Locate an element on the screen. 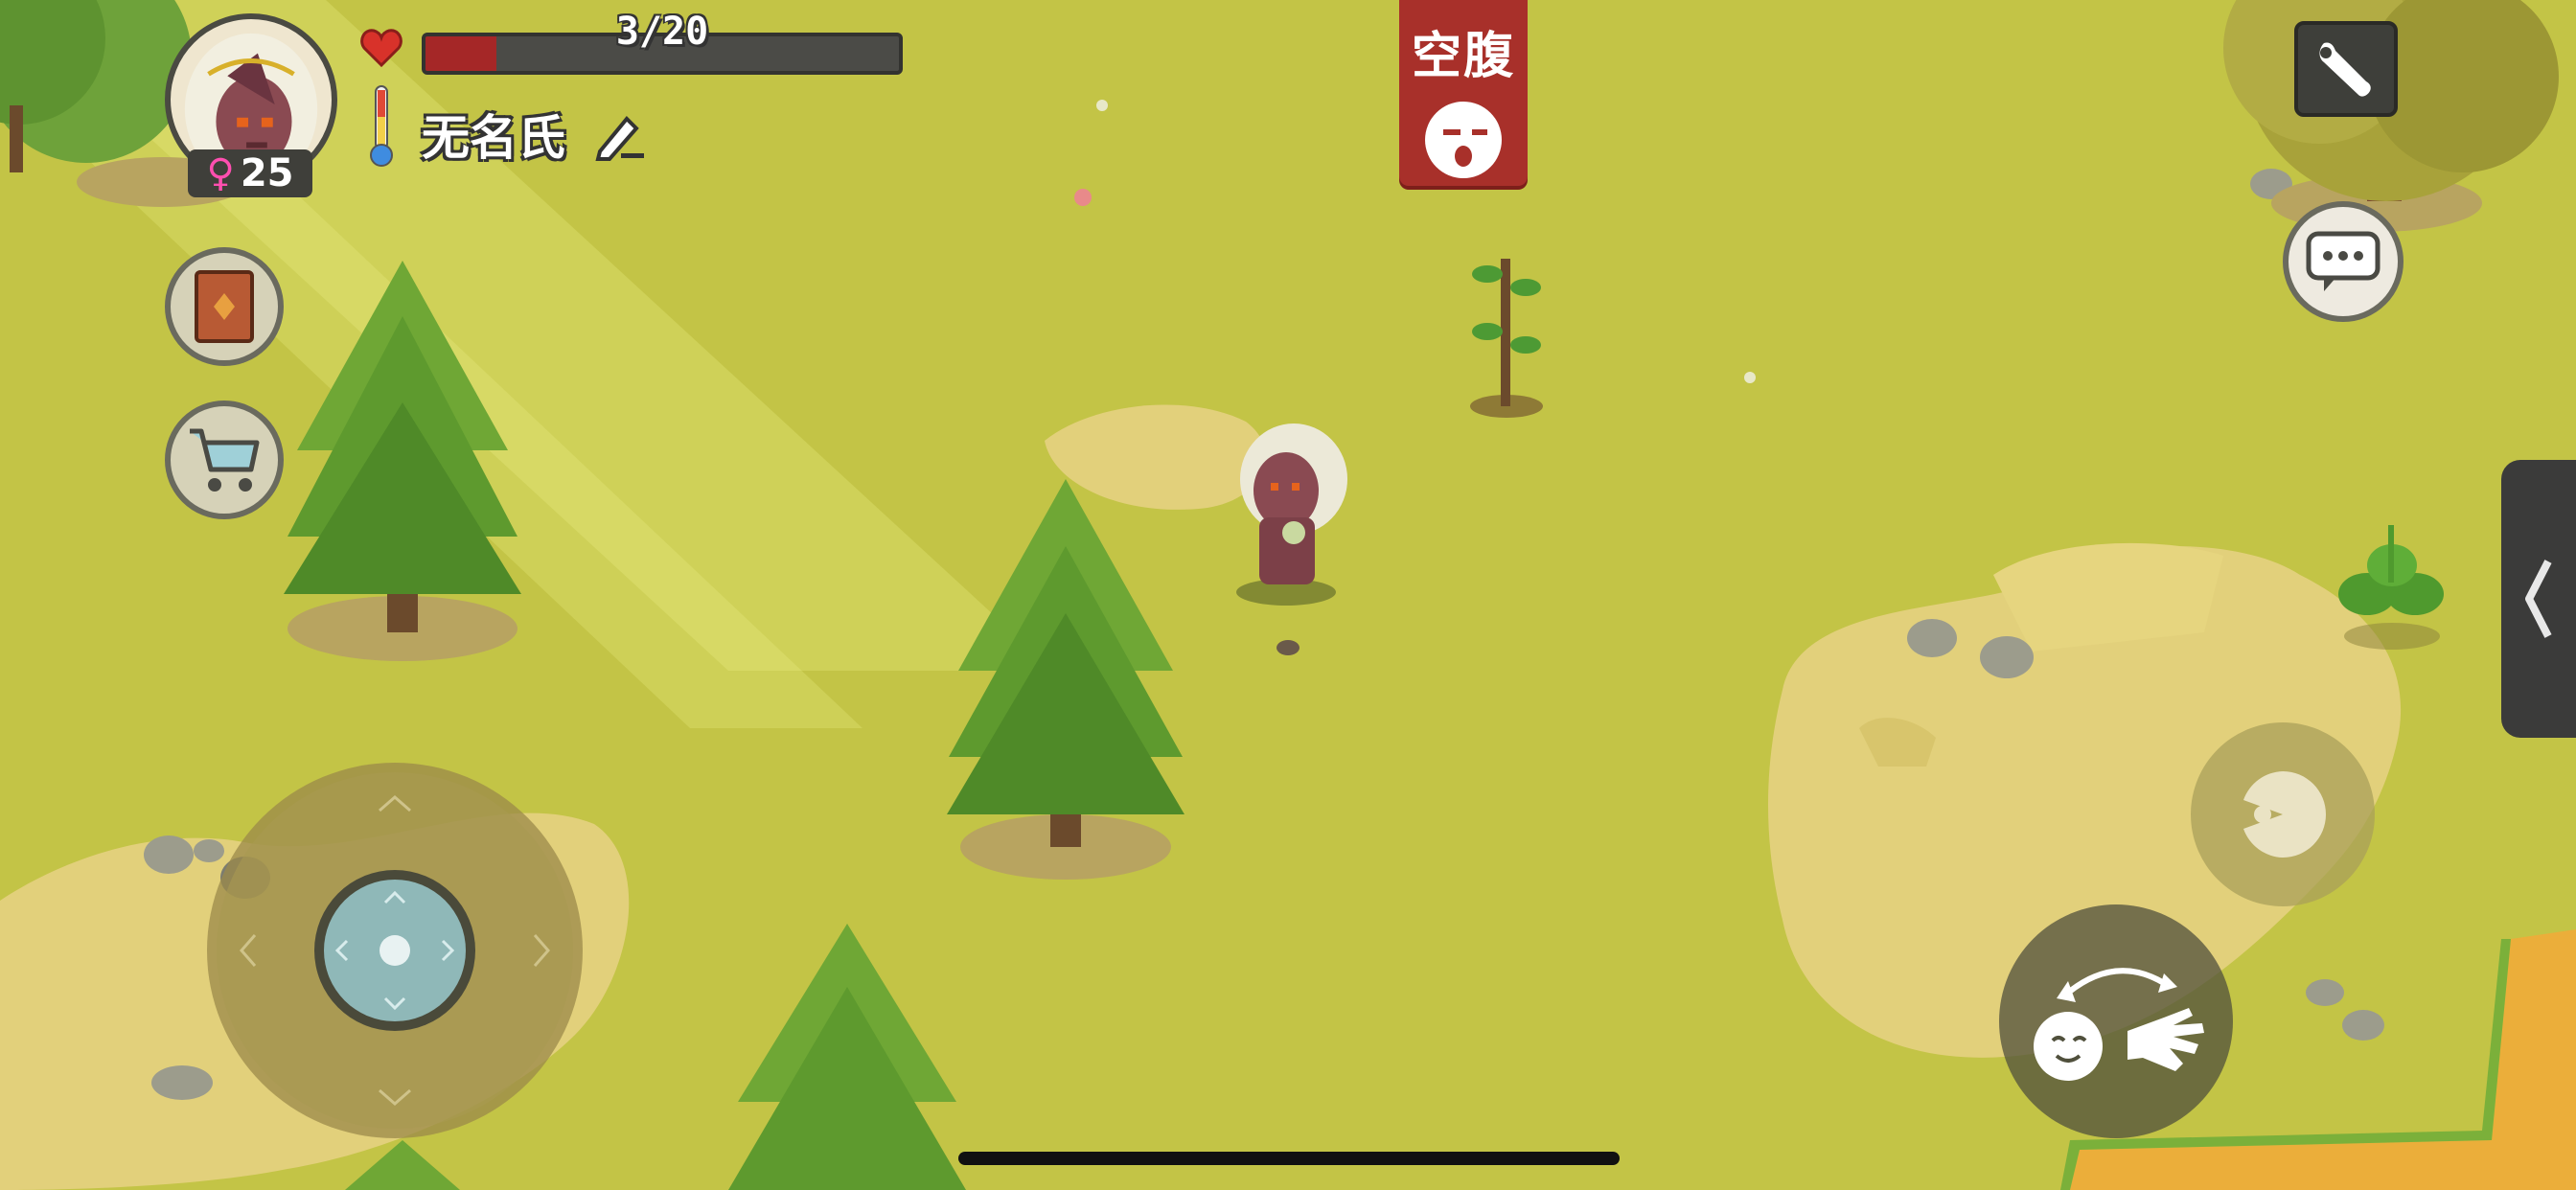  settings-button is located at coordinates (2346, 69).